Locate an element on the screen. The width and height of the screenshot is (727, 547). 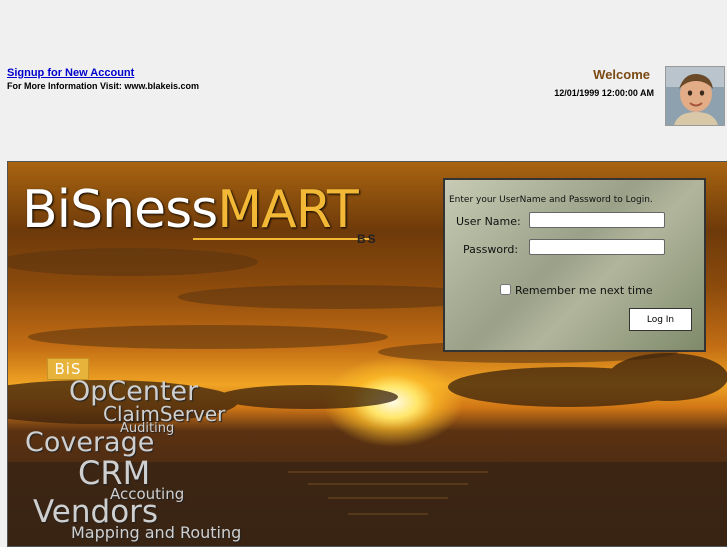
password-input is located at coordinates (597, 247).